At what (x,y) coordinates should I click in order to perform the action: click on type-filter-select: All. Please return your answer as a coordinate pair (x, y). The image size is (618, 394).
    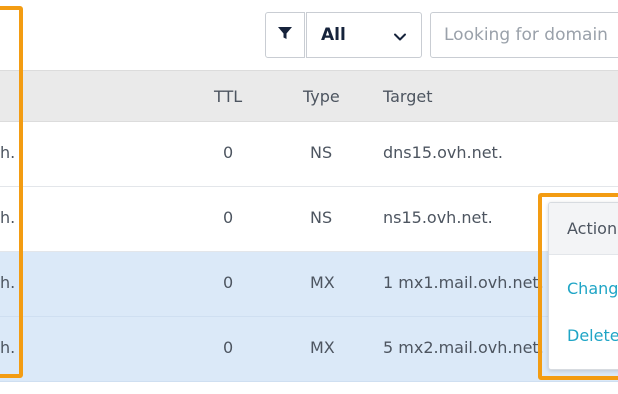
    Looking at the image, I should click on (364, 35).